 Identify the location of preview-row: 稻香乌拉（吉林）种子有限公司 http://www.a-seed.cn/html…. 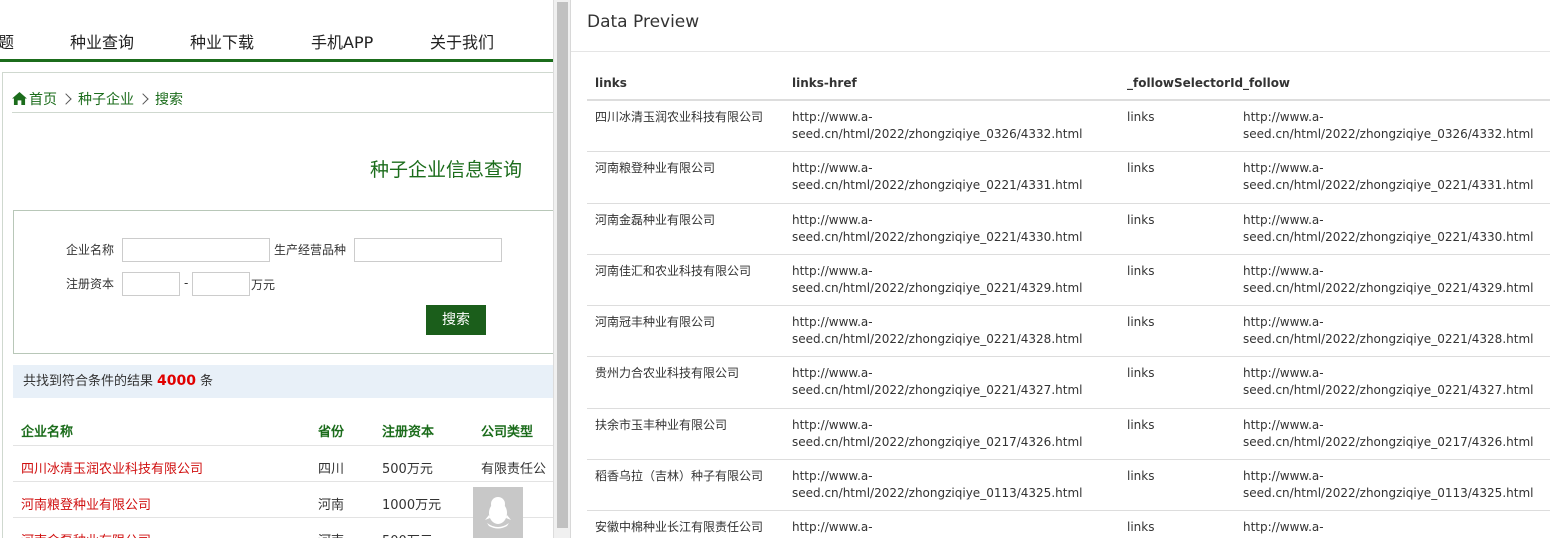
(1068, 486).